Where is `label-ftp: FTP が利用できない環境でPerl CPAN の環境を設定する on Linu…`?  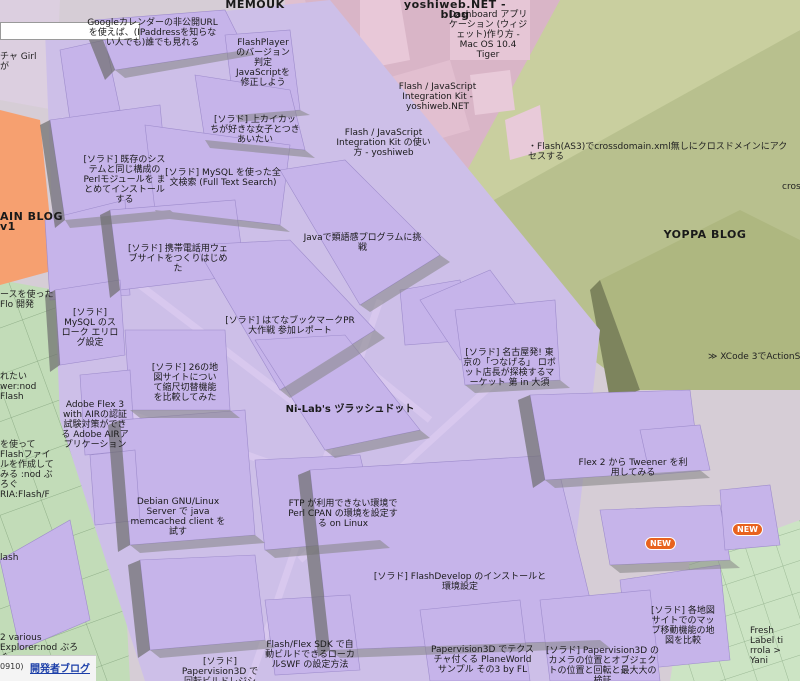 label-ftp: FTP が利用できない環境でPerl CPAN の環境を設定する on Linu… is located at coordinates (343, 514).